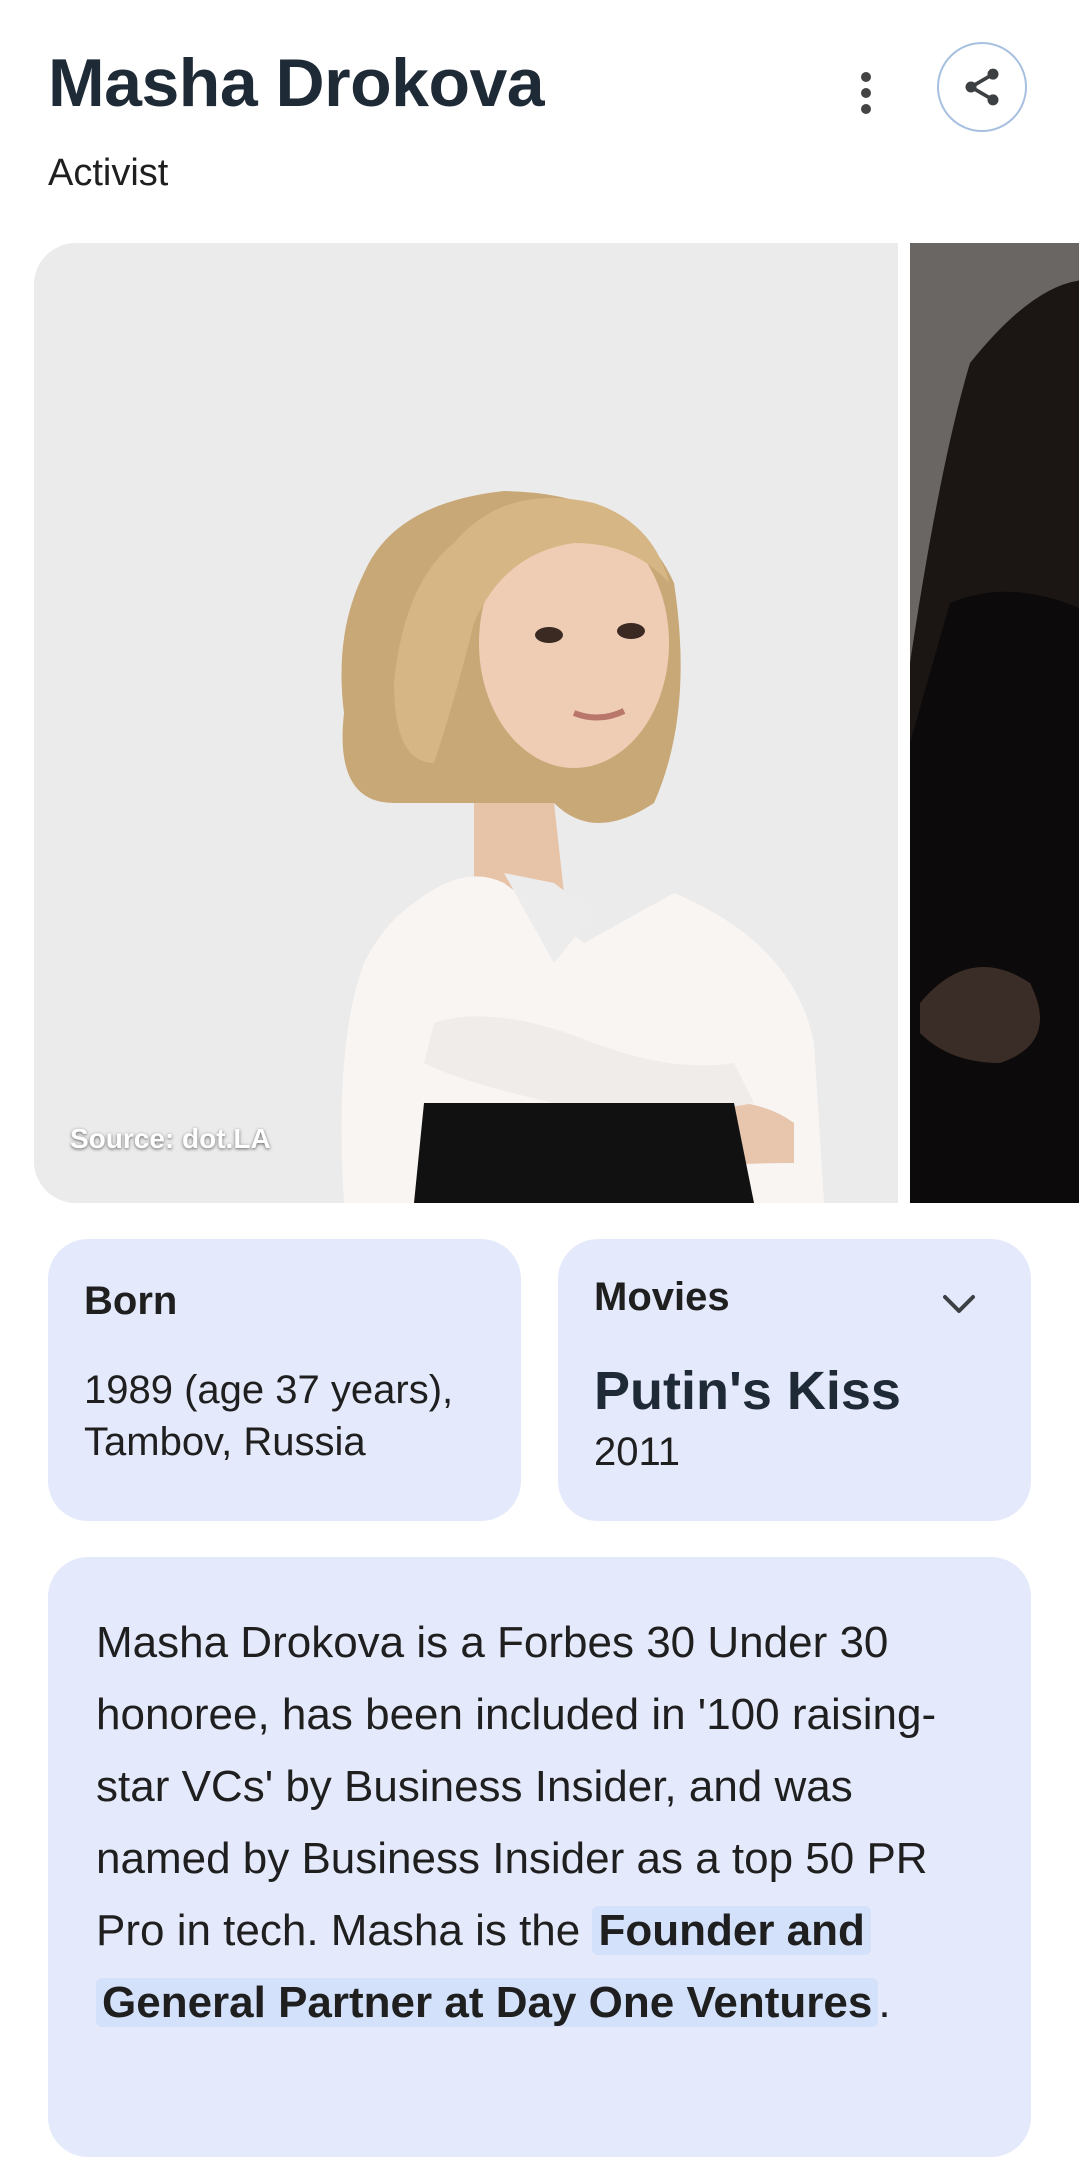 This screenshot has height=2157, width=1079. Describe the element at coordinates (284, 1416) in the screenshot. I see `born-value: 1989 (age 37 years), Tambov, Russia` at that location.